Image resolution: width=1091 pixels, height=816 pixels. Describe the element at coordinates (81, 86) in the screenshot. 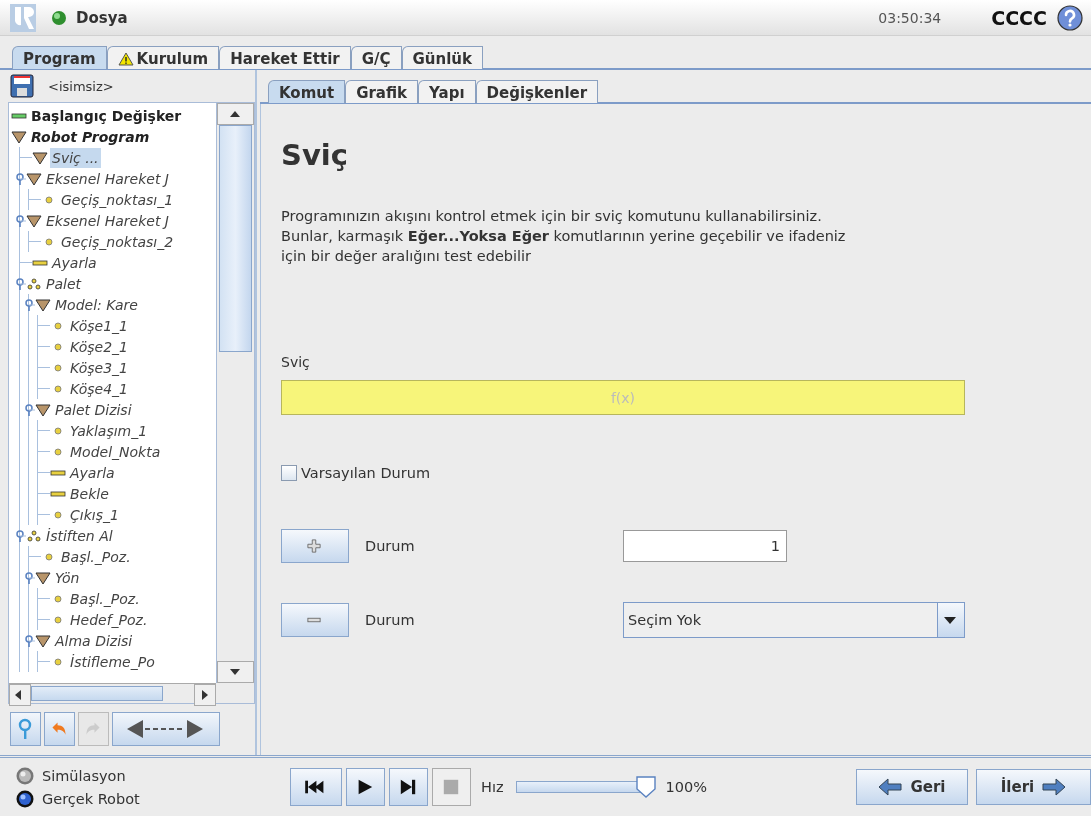

I see `file-name: <isimsiz>` at that location.